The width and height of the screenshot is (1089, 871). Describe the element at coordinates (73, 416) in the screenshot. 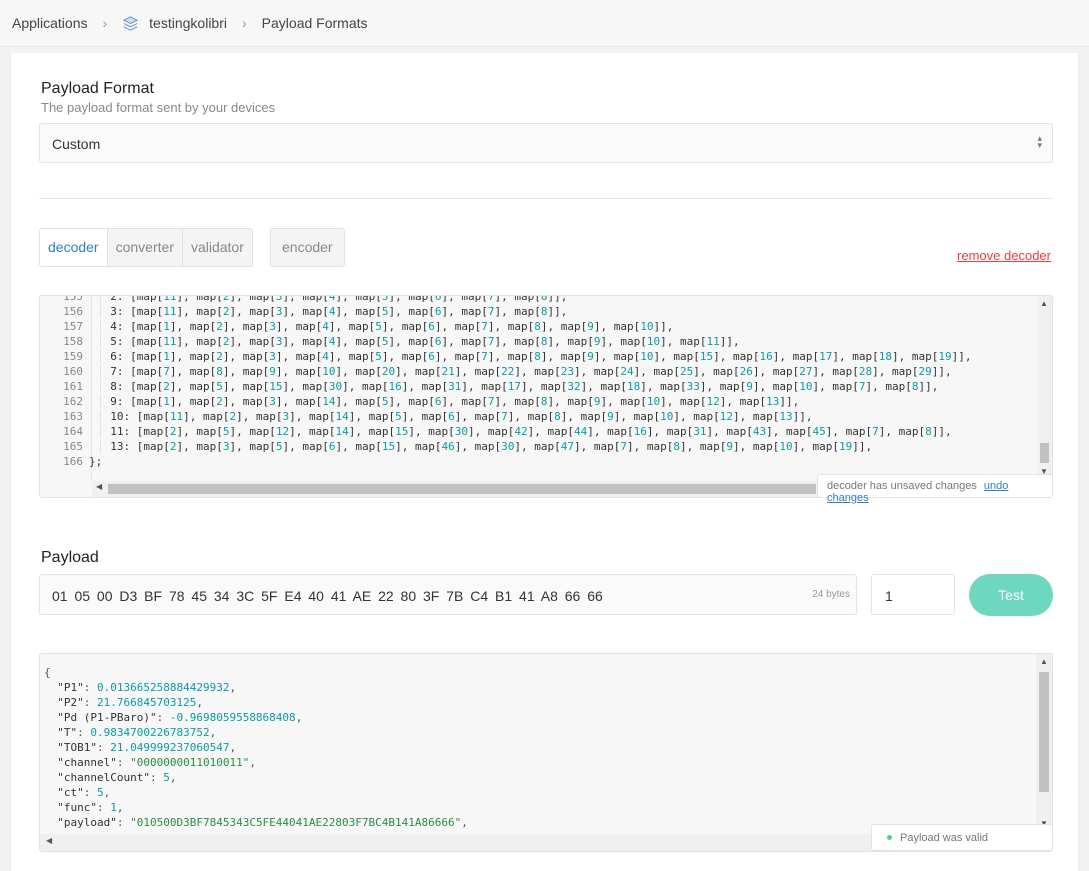

I see `line-number: 163` at that location.